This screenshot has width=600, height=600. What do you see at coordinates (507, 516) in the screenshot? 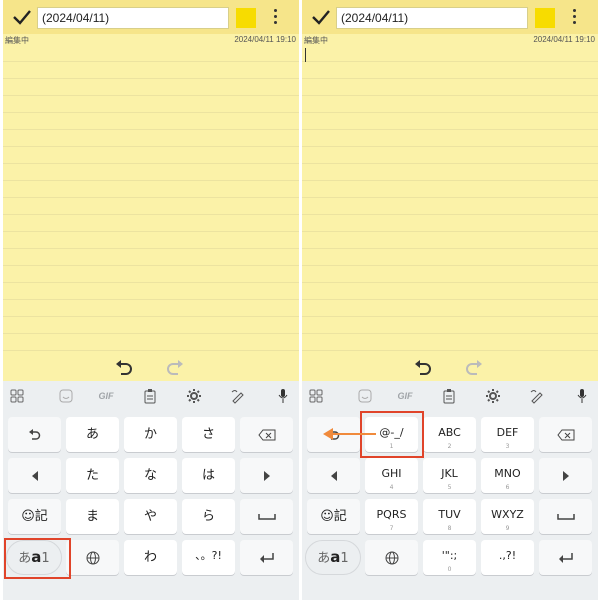
I see `letter-key-wxyz: WXYZ 9` at bounding box center [507, 516].